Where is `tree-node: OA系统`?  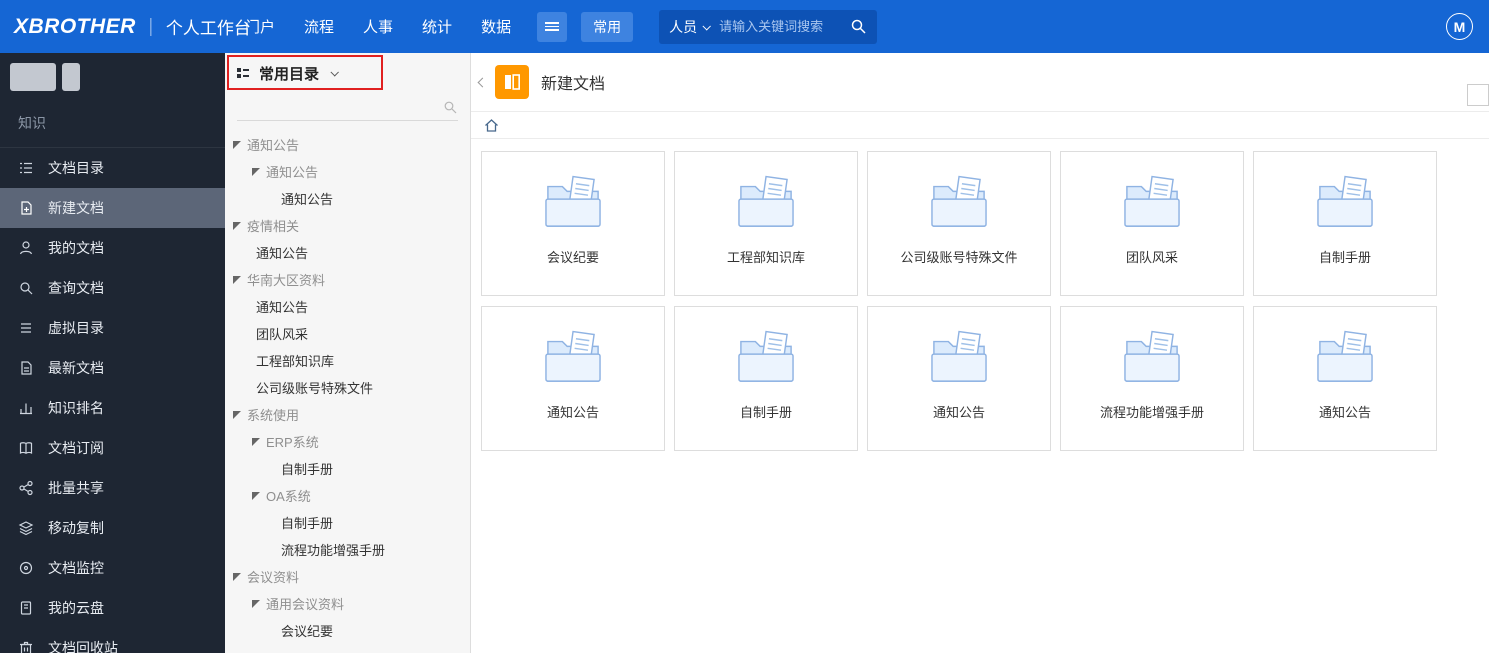 tree-node: OA系统 is located at coordinates (347, 495).